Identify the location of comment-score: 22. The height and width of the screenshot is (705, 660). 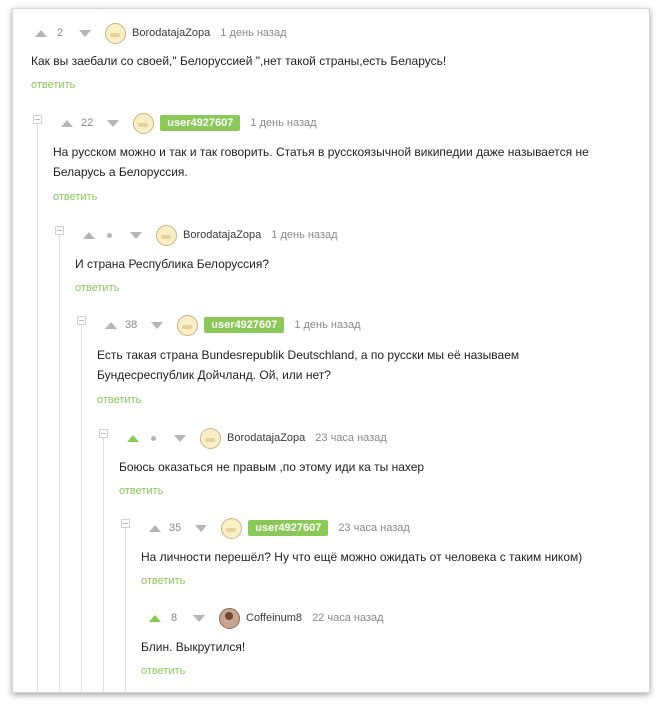
(87, 123).